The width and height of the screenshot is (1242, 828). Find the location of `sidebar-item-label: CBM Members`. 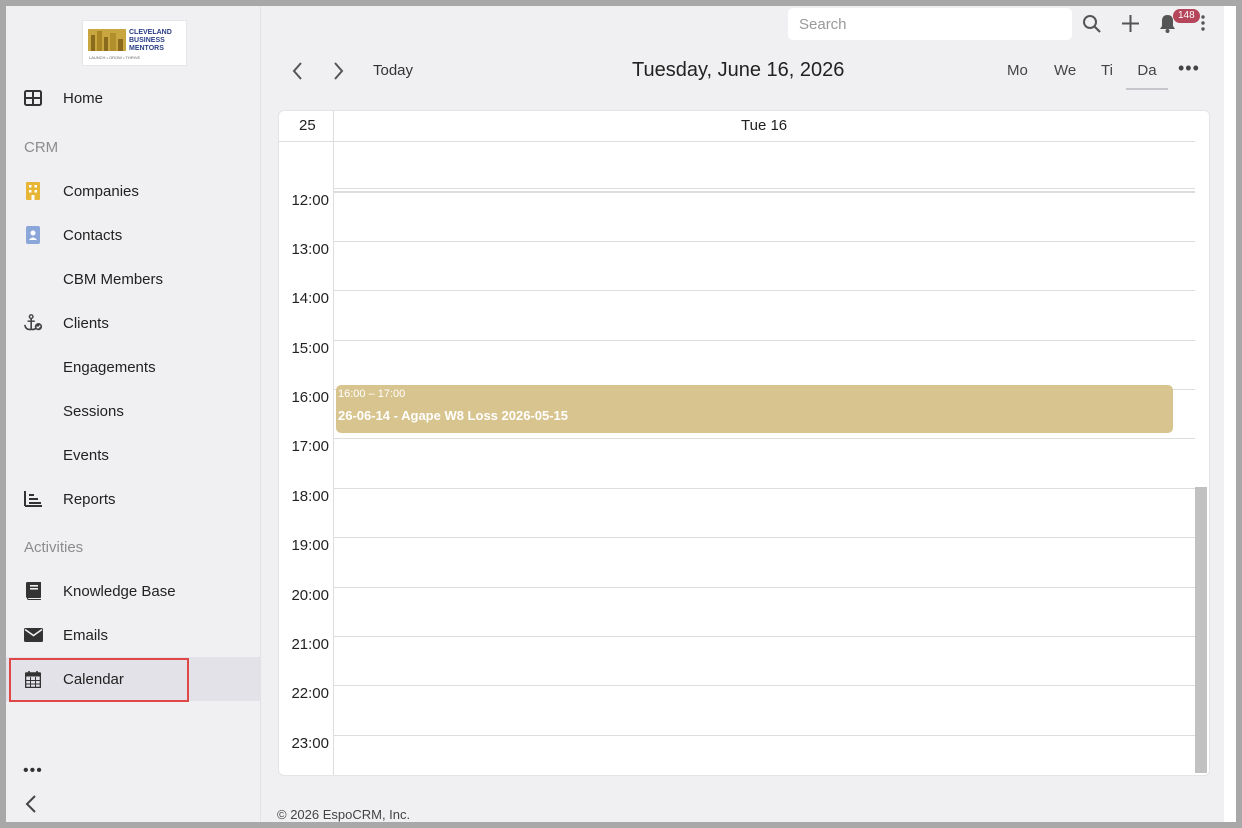

sidebar-item-label: CBM Members is located at coordinates (113, 279).